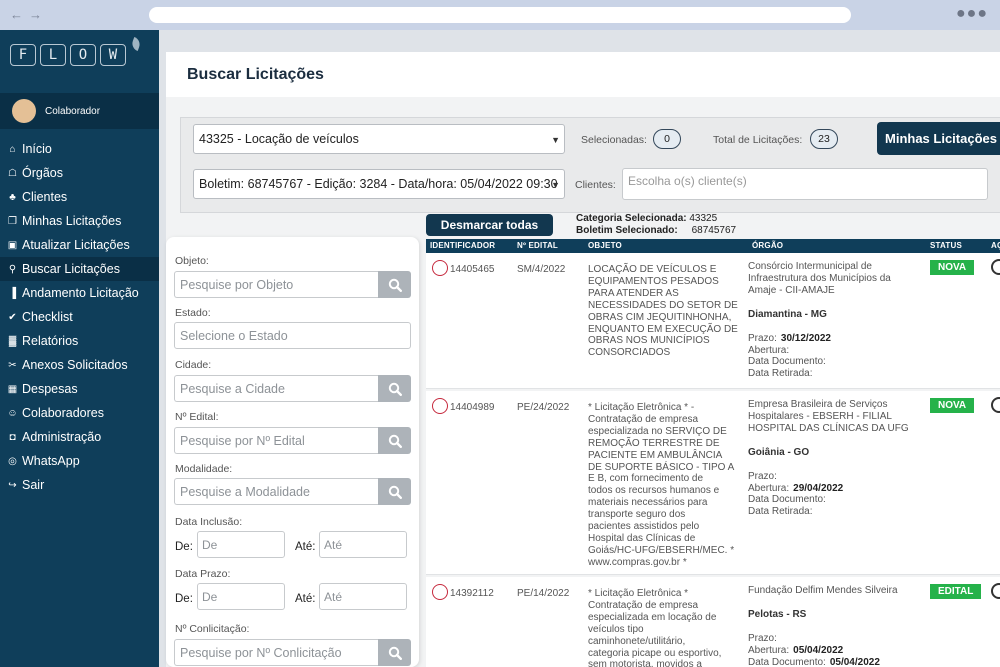 The width and height of the screenshot is (1000, 667). Describe the element at coordinates (654, 491) in the screenshot. I see `objeto-line: todos os recursos humanos e` at that location.